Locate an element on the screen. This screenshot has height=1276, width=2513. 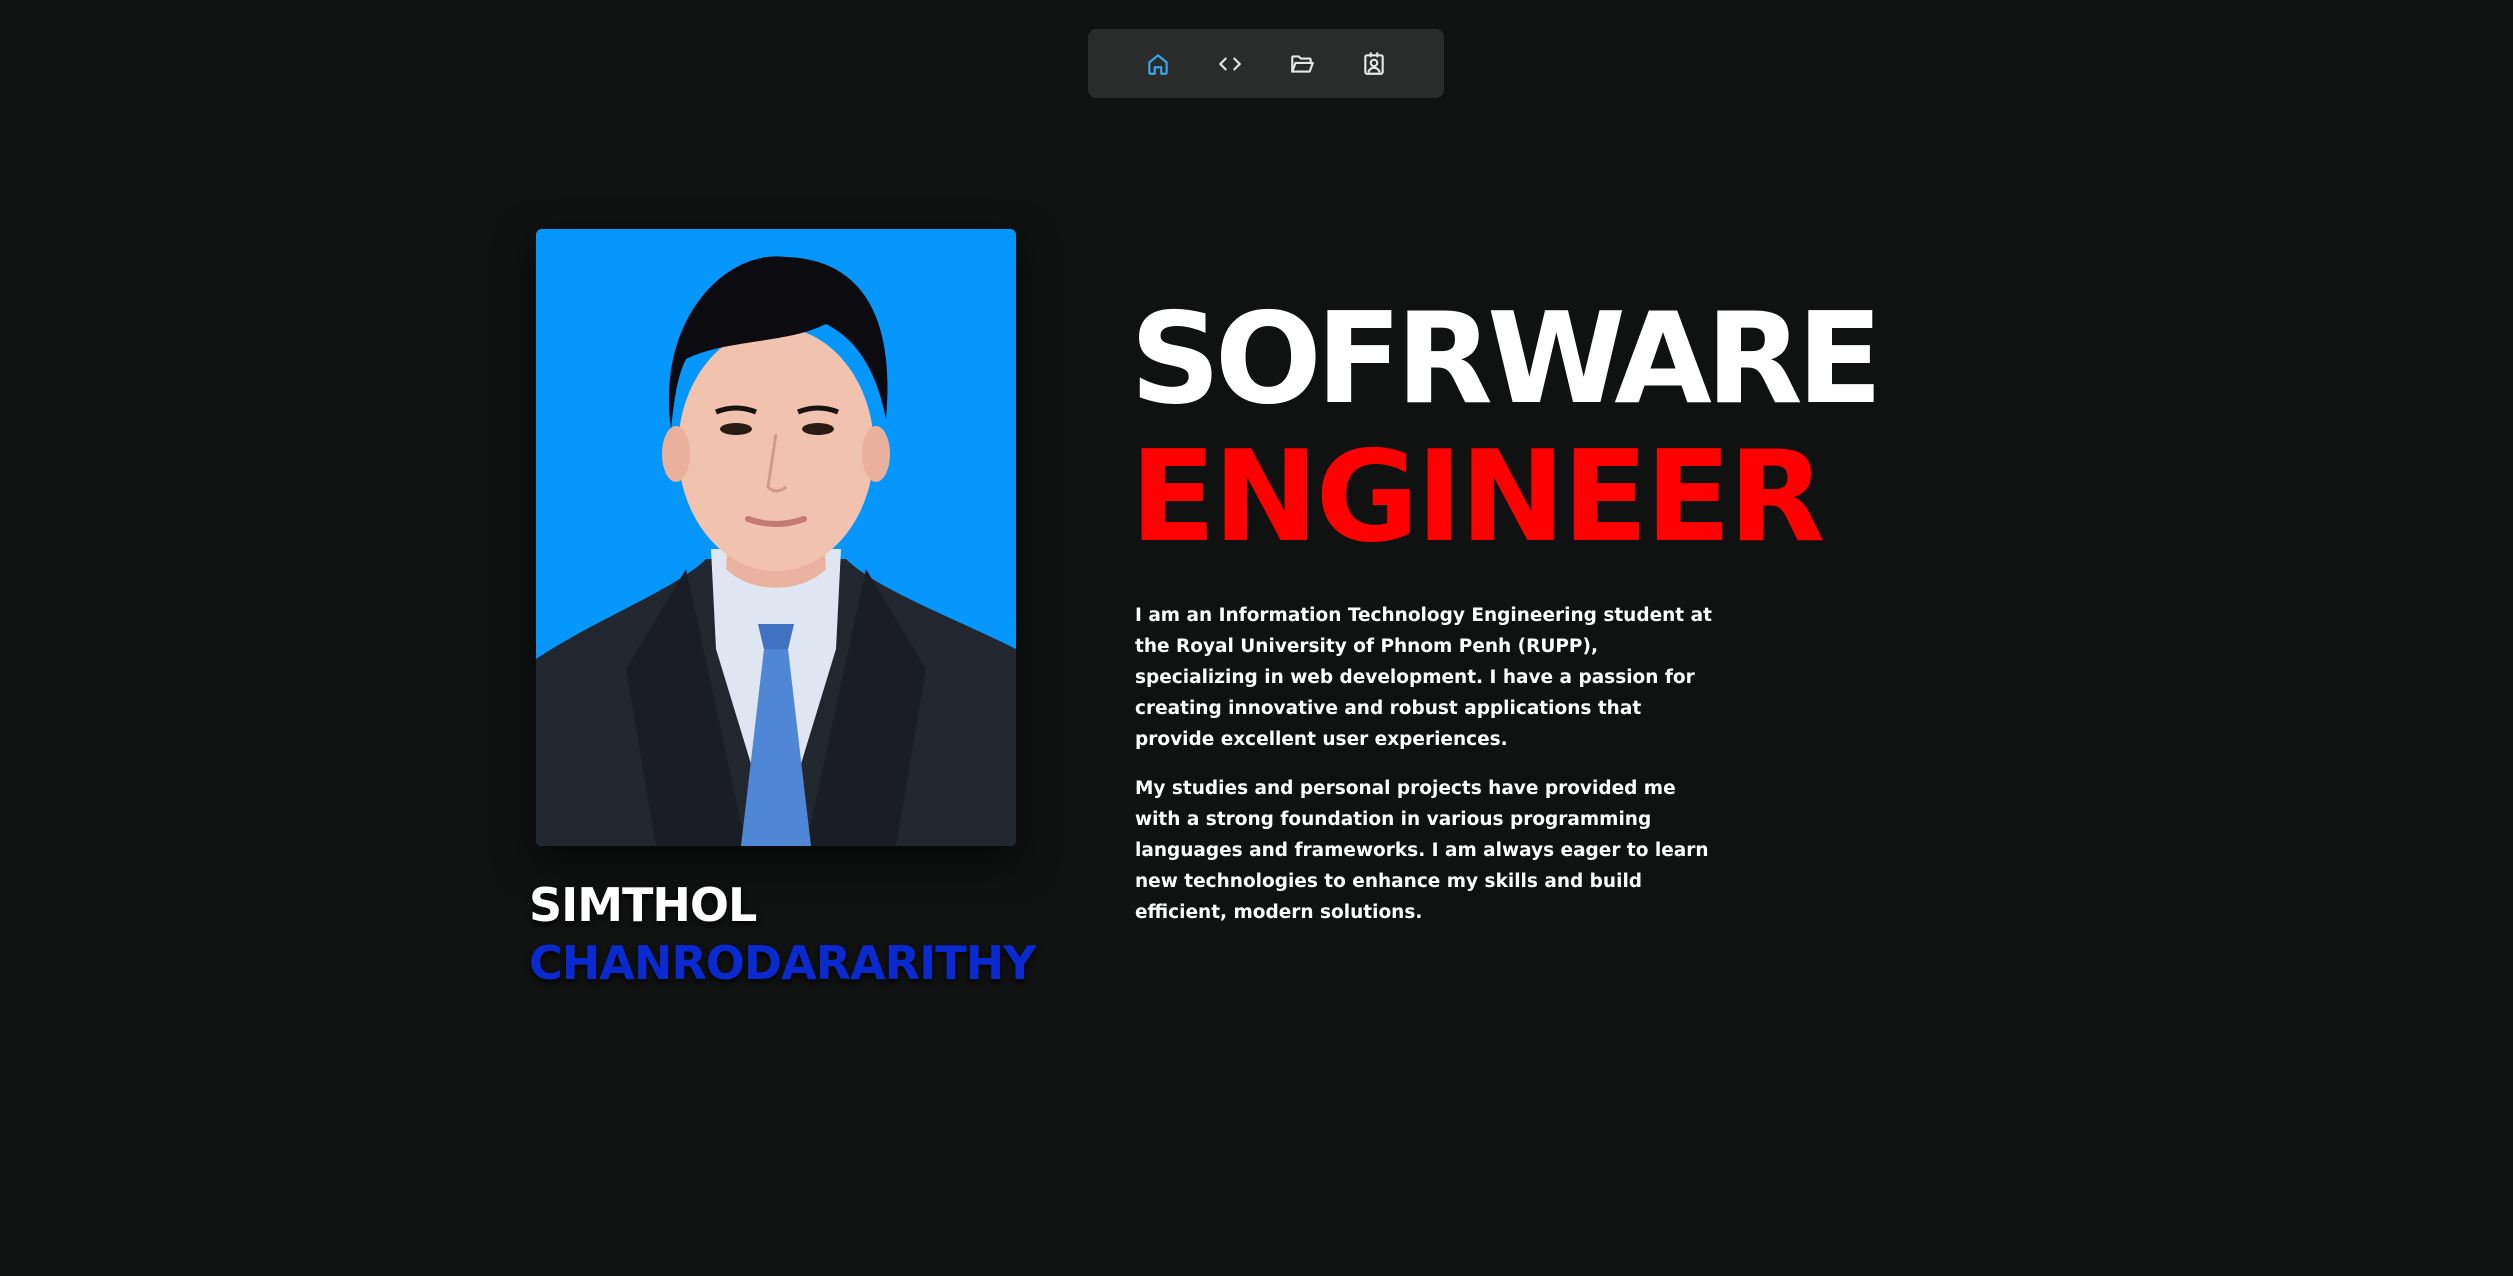
nav-projects-button is located at coordinates (1302, 64).